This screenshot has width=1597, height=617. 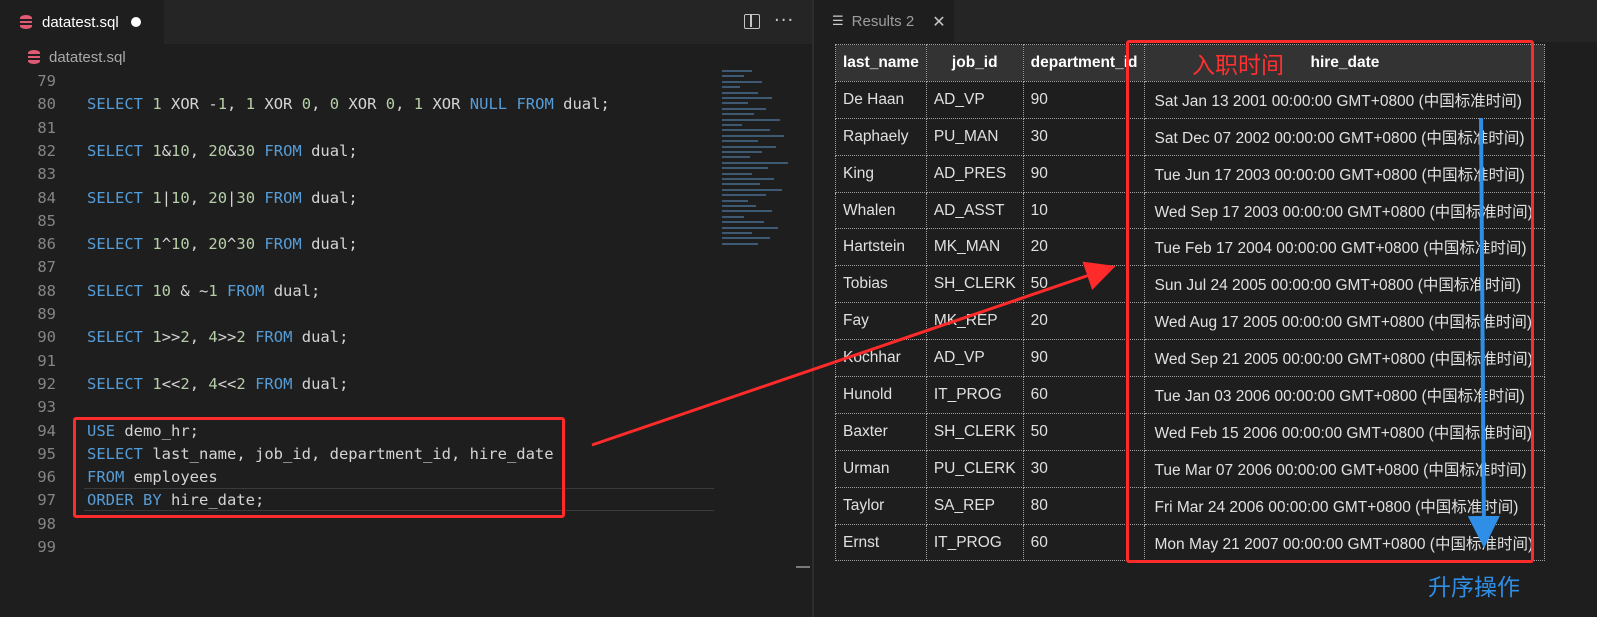 I want to click on code-line: 79, so click(x=359, y=81).